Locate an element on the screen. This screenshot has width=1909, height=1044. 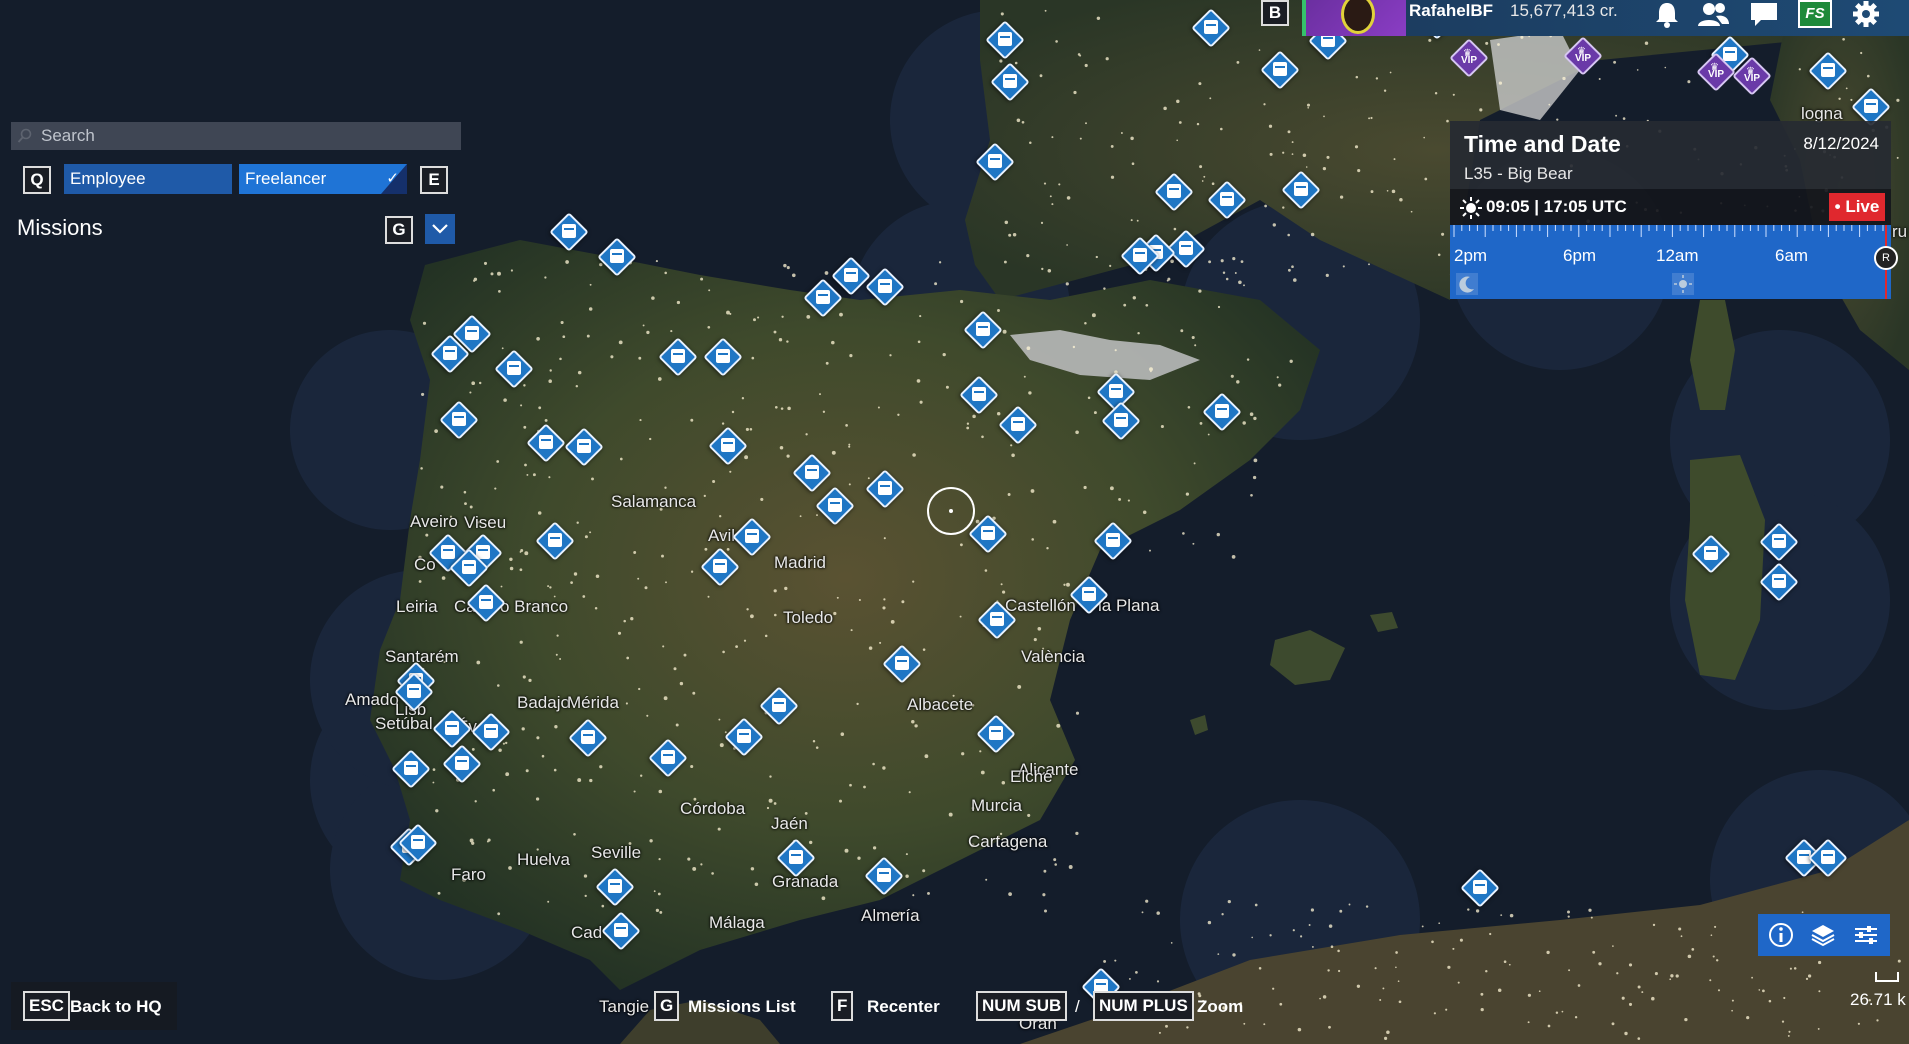
recenter-button: Recenter is located at coordinates (903, 1007).